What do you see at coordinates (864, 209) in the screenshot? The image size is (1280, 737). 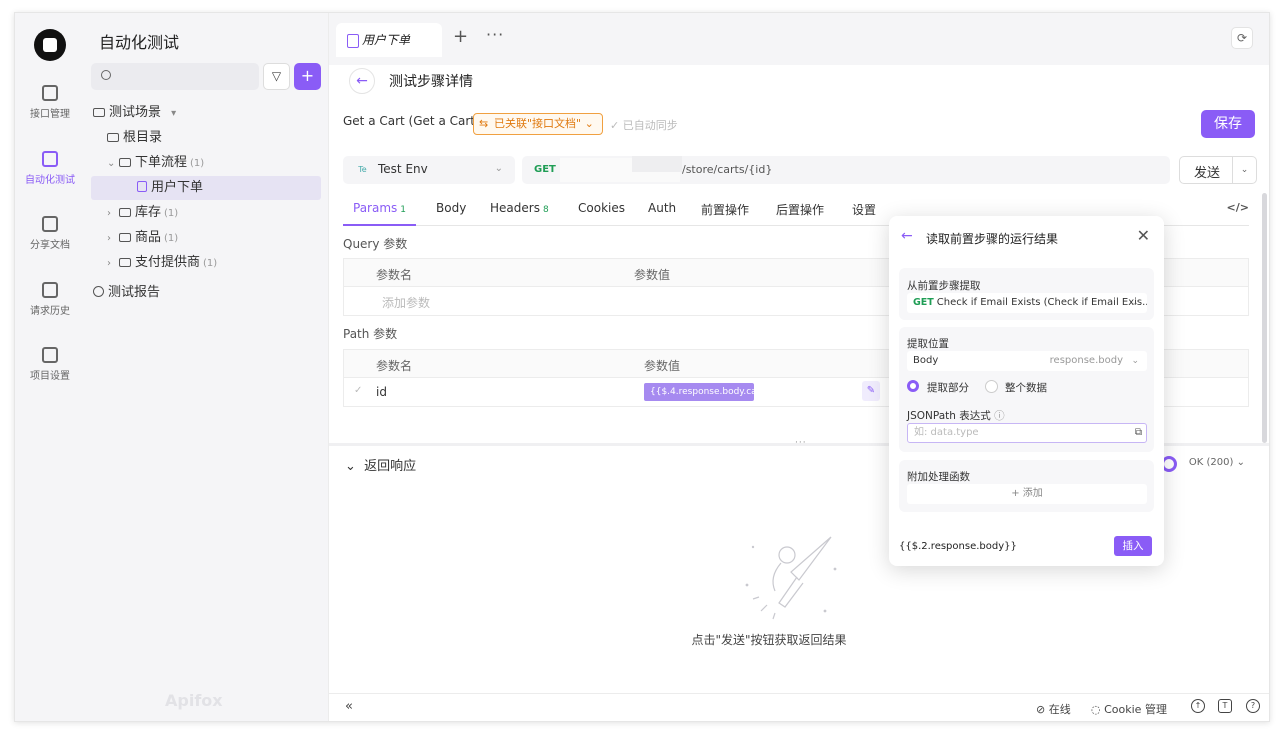 I see `tab-settings: 设置` at bounding box center [864, 209].